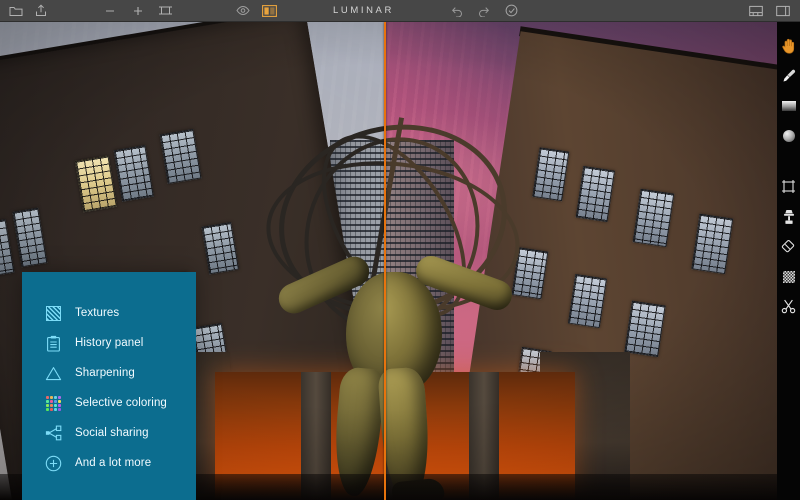  What do you see at coordinates (788, 45) in the screenshot?
I see `hand-pan-icon` at bounding box center [788, 45].